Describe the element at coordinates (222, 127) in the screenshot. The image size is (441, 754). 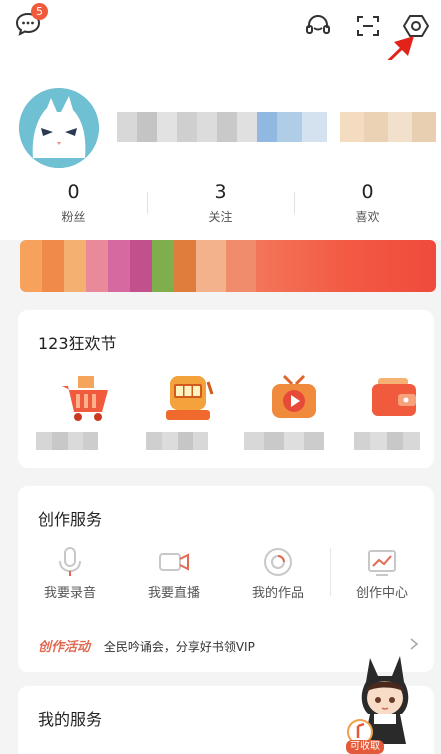
I see `username-blurred` at that location.